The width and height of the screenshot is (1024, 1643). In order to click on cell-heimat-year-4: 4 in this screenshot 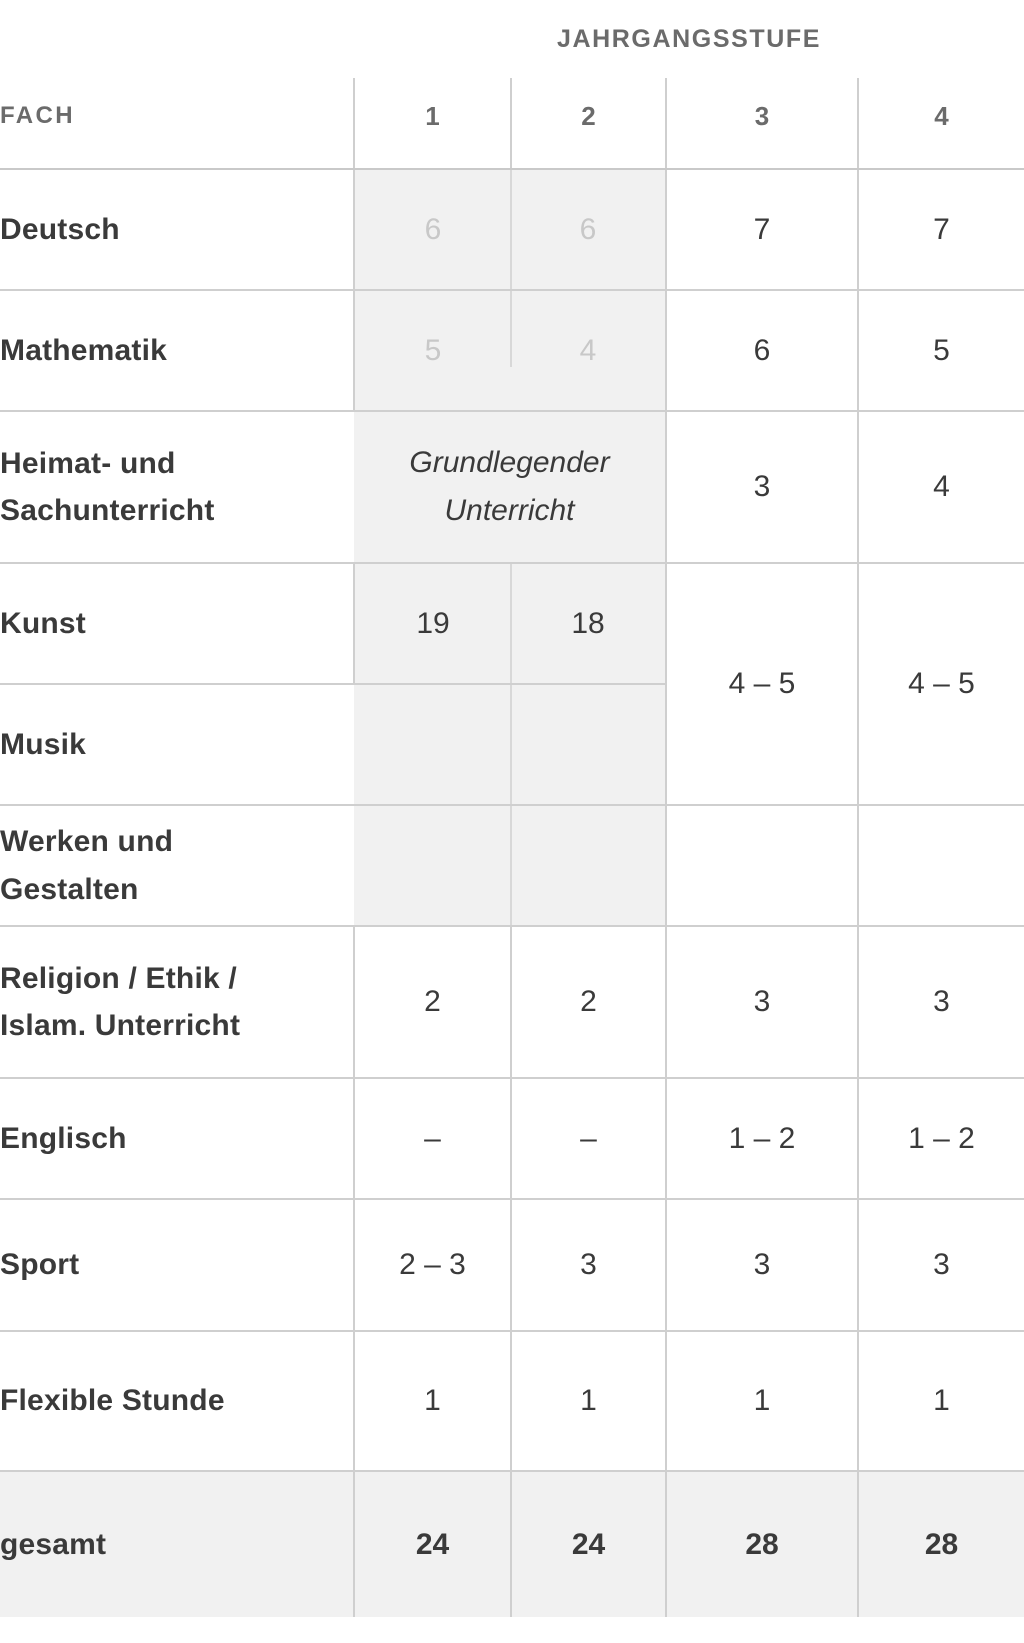, I will do `click(940, 487)`.